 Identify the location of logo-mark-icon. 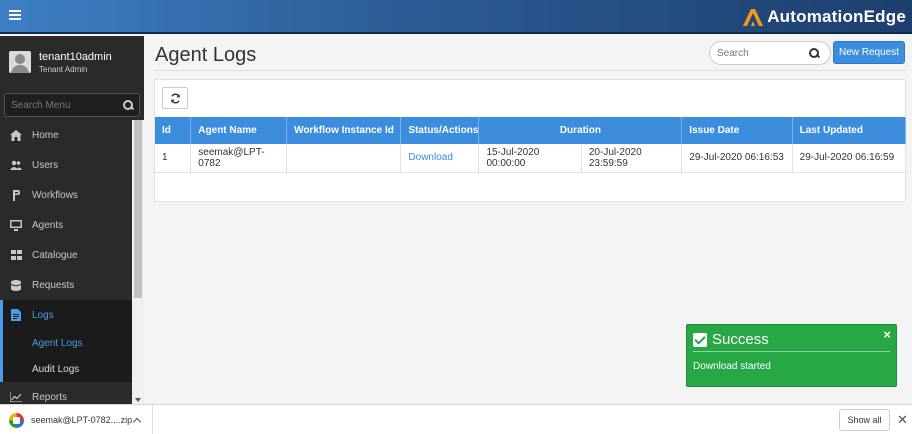
(753, 17).